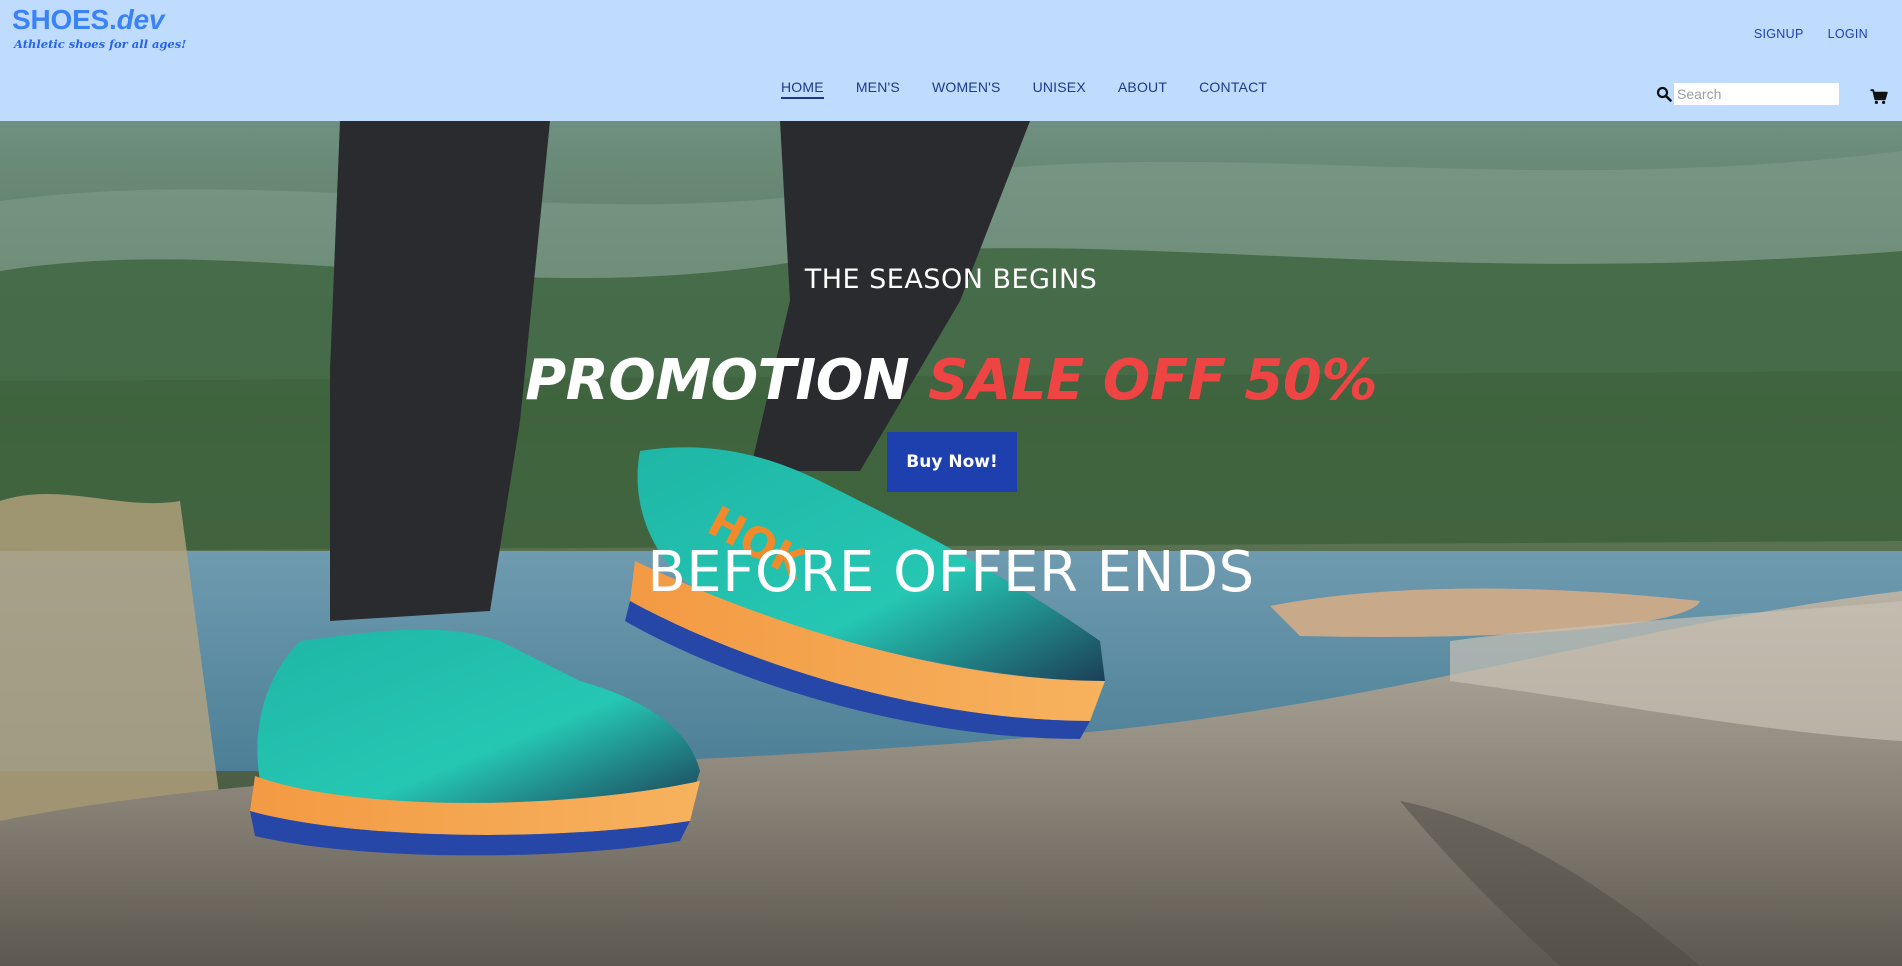 Image resolution: width=1902 pixels, height=966 pixels. Describe the element at coordinates (1811, 34) in the screenshot. I see `auth-links: SIGNUP LOGIN` at that location.